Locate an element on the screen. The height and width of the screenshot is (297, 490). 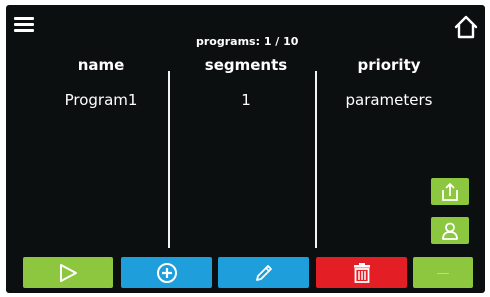
add-circle-icon is located at coordinates (166, 272).